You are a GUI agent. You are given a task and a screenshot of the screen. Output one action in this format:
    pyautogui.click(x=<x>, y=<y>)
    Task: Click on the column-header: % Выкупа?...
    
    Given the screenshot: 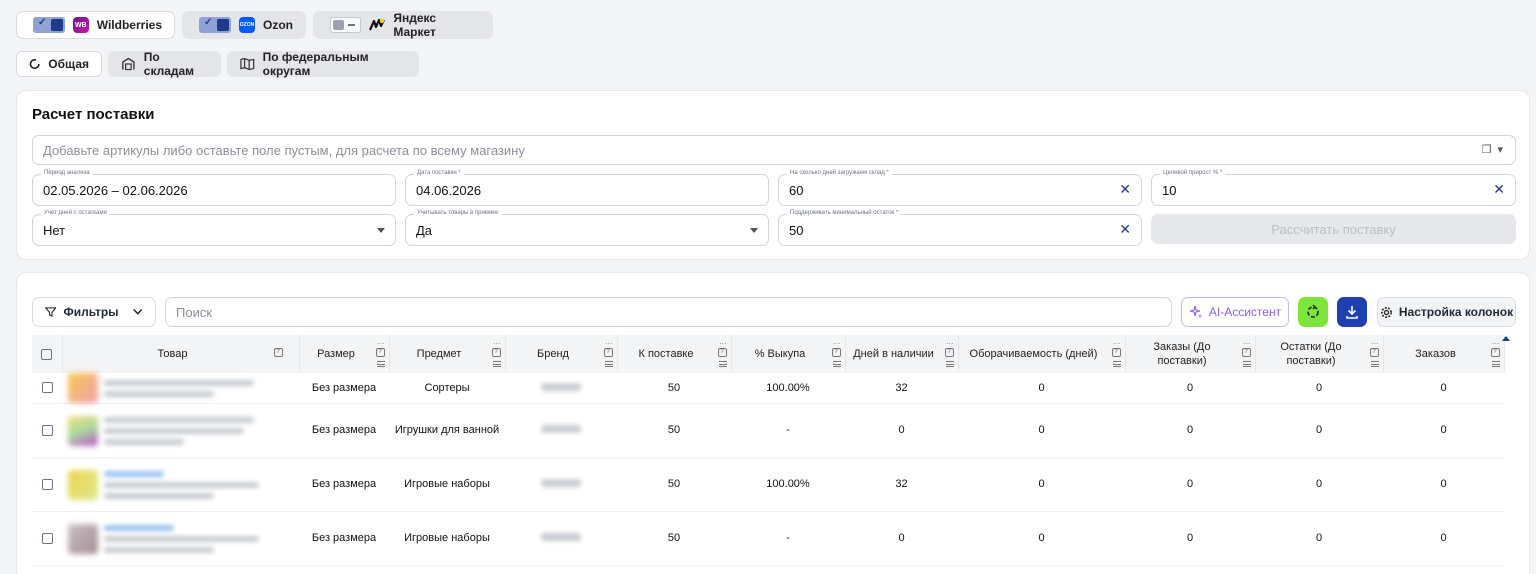 What is the action you would take?
    pyautogui.click(x=788, y=354)
    